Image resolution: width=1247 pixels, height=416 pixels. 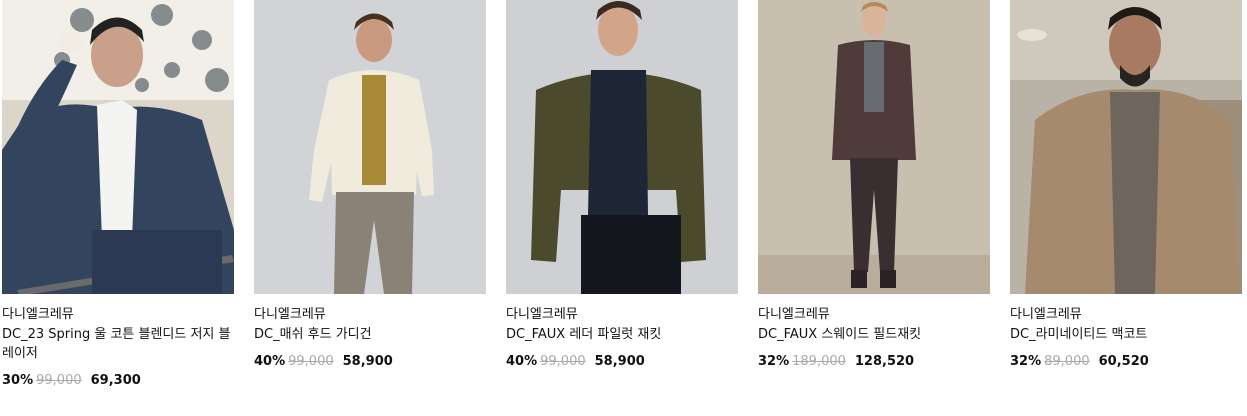 What do you see at coordinates (622, 334) in the screenshot?
I see `product-name: DC_FAUX 레더 파일럿 재킷` at bounding box center [622, 334].